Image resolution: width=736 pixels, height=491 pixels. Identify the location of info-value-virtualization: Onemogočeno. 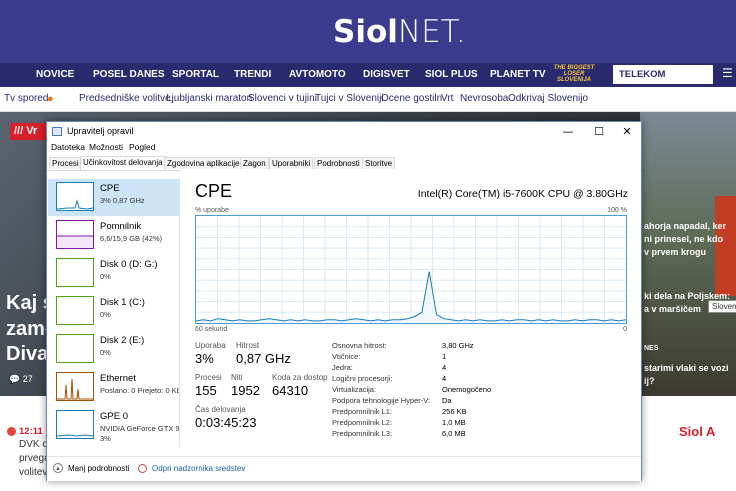
(467, 389).